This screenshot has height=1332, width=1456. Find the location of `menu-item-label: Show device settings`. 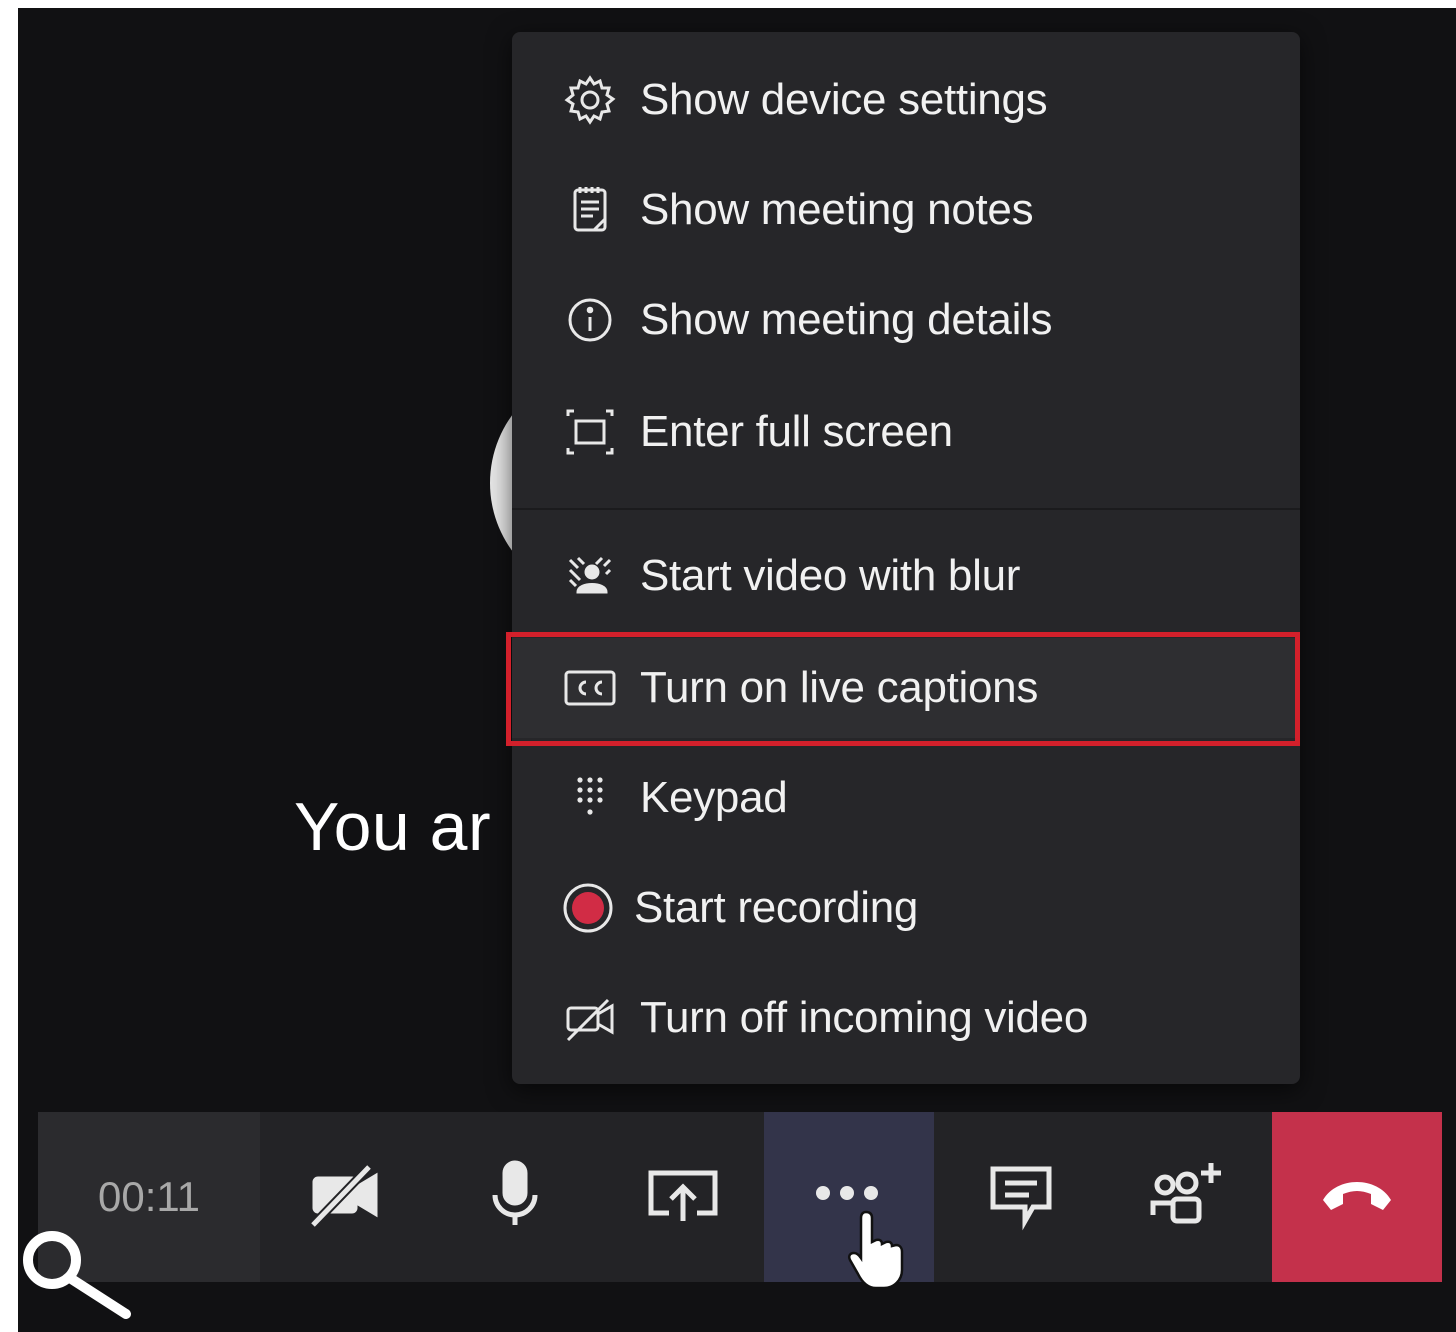

menu-item-label: Show device settings is located at coordinates (844, 99).